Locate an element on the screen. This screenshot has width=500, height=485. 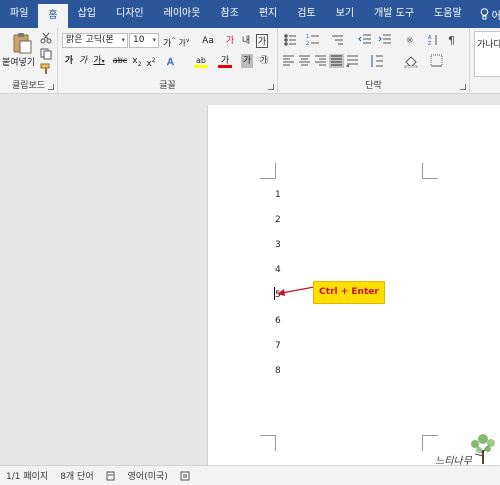
cut-icon is located at coordinates (46, 38).